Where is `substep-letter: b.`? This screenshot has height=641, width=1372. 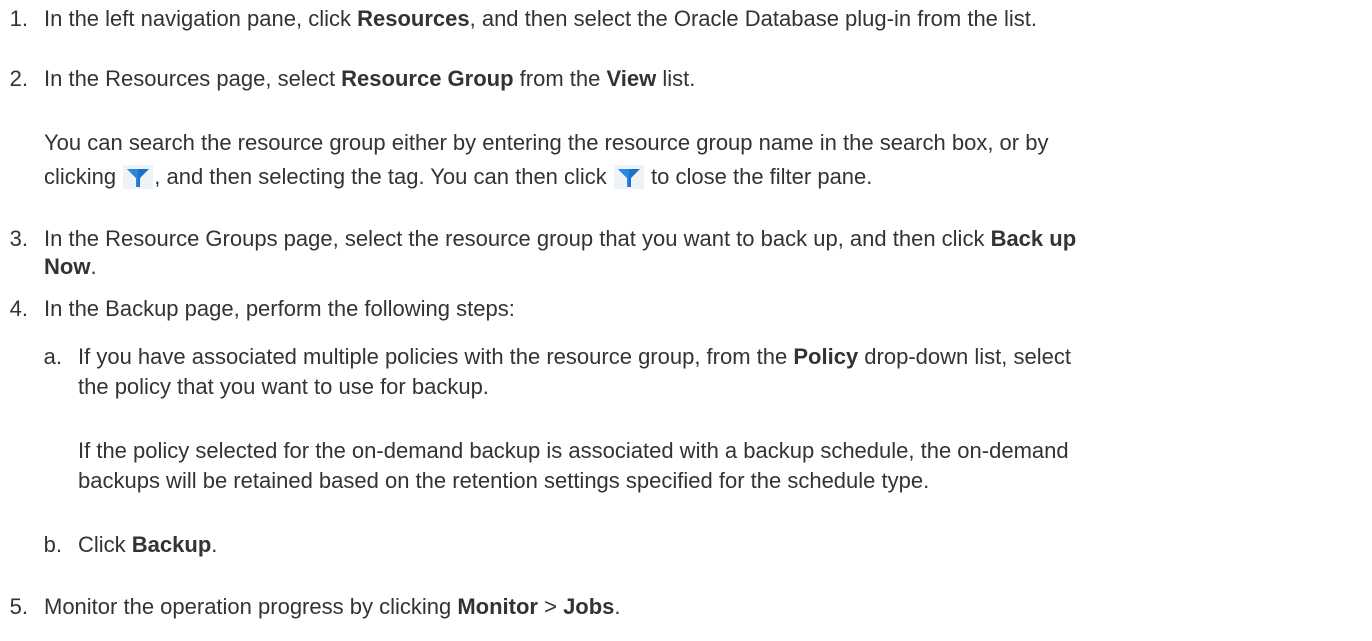 substep-letter: b. is located at coordinates (52, 544).